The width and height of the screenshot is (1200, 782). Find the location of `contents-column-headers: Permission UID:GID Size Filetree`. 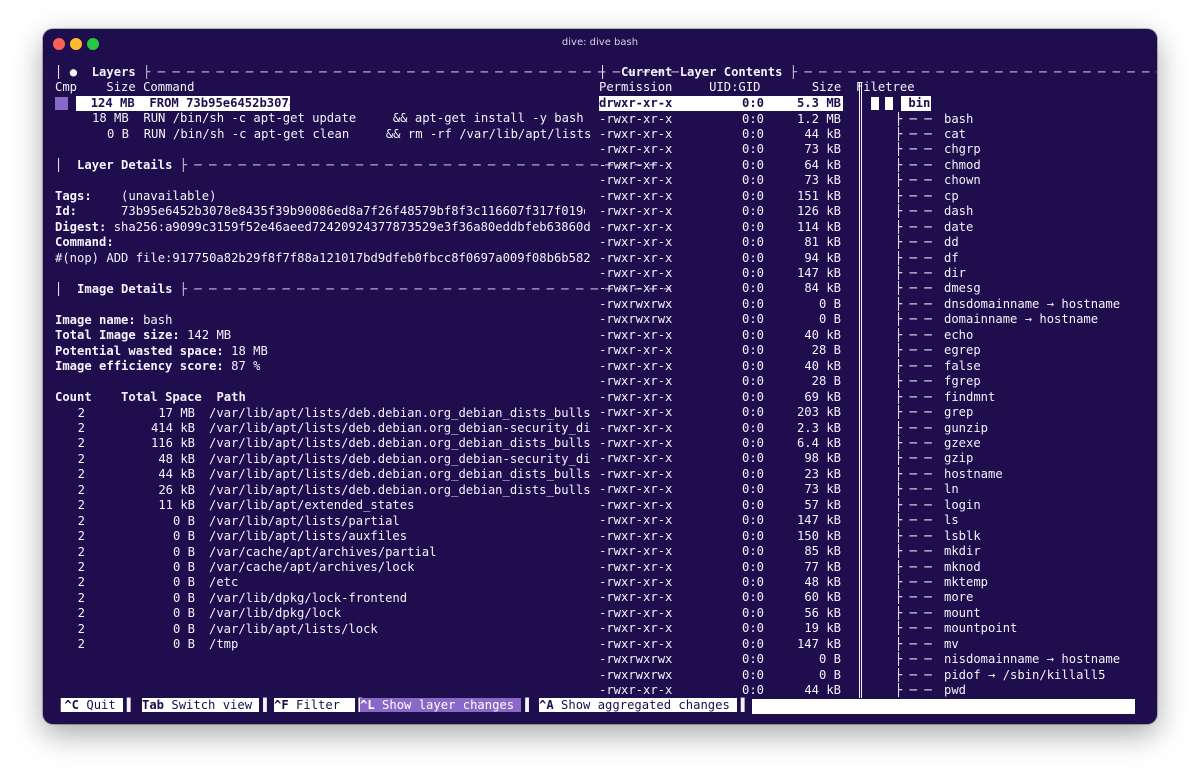

contents-column-headers: Permission UID:GID Size Filetree is located at coordinates (757, 87).